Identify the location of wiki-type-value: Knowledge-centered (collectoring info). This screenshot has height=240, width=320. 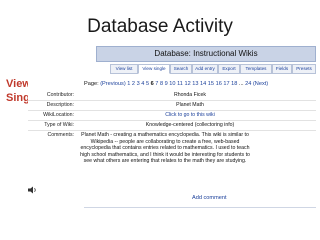
(190, 125).